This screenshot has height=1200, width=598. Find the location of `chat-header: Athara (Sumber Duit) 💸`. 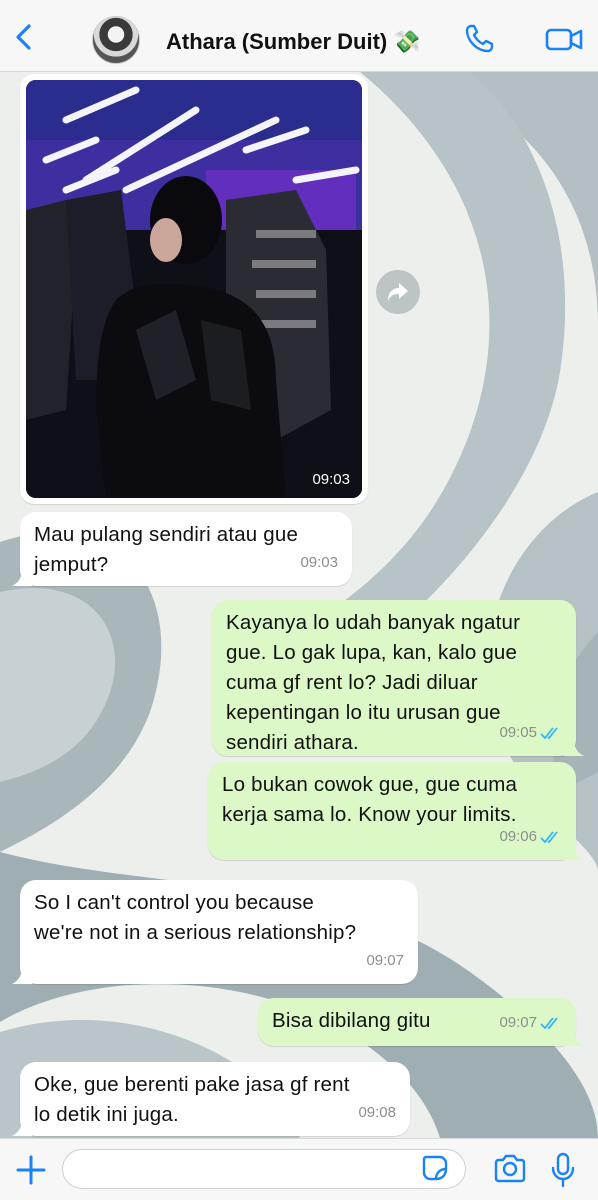

chat-header: Athara (Sumber Duit) 💸 is located at coordinates (299, 36).